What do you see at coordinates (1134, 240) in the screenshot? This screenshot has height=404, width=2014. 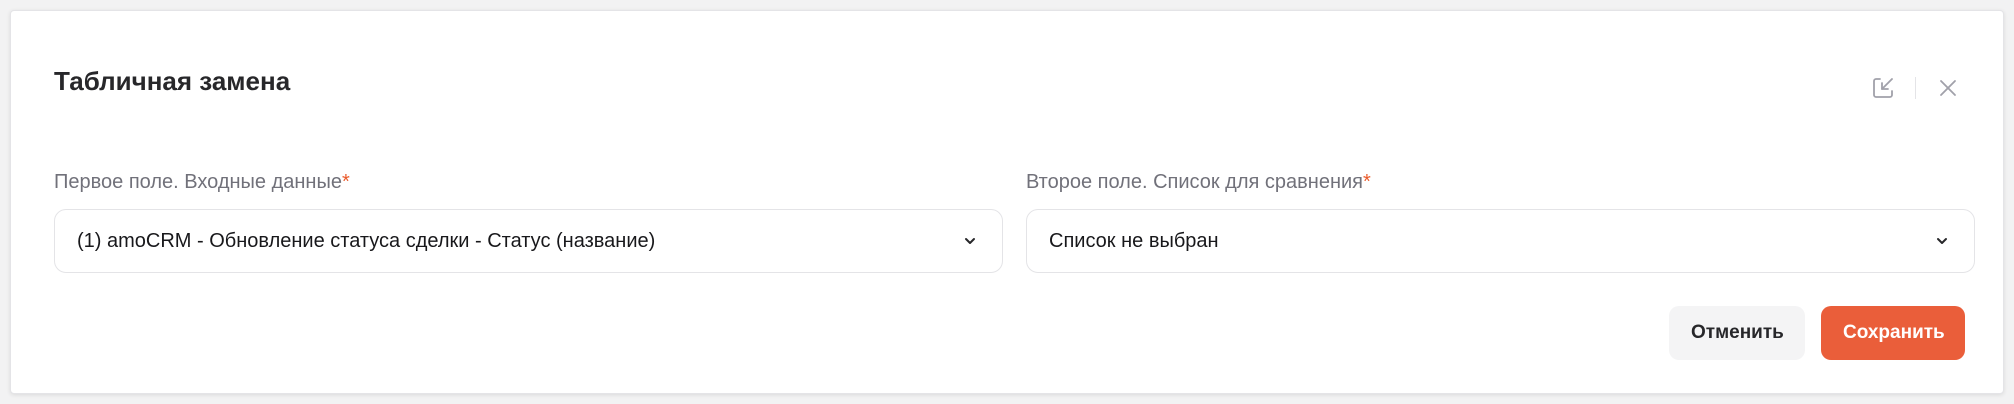 I see `second-field-value: Список не выбран` at bounding box center [1134, 240].